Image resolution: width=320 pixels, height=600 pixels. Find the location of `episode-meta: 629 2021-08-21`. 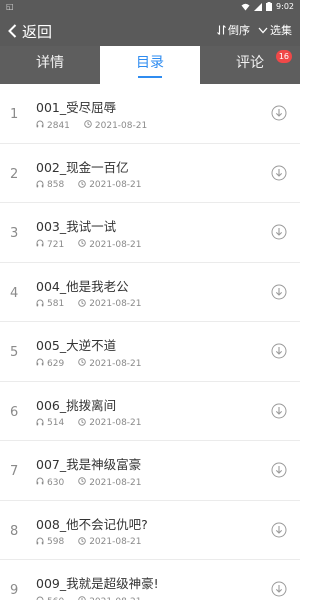

episode-meta: 629 2021-08-21 is located at coordinates (89, 363).